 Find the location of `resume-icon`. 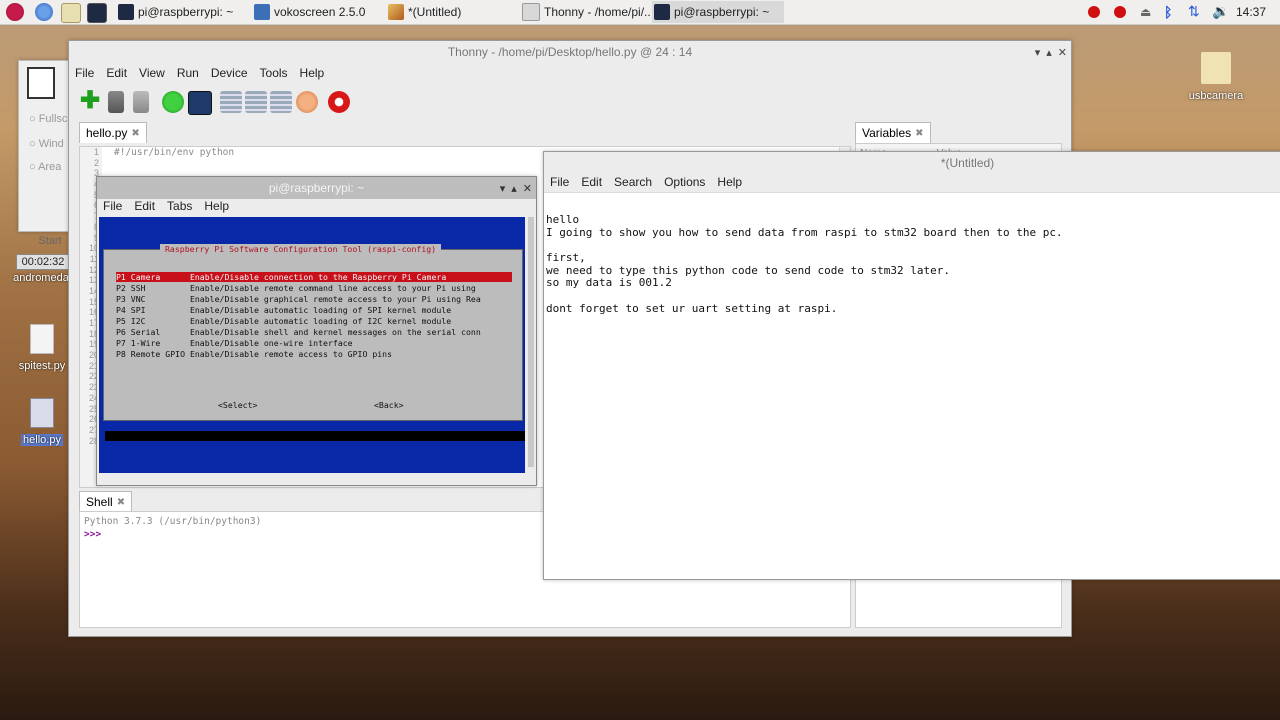

resume-icon is located at coordinates (307, 102).